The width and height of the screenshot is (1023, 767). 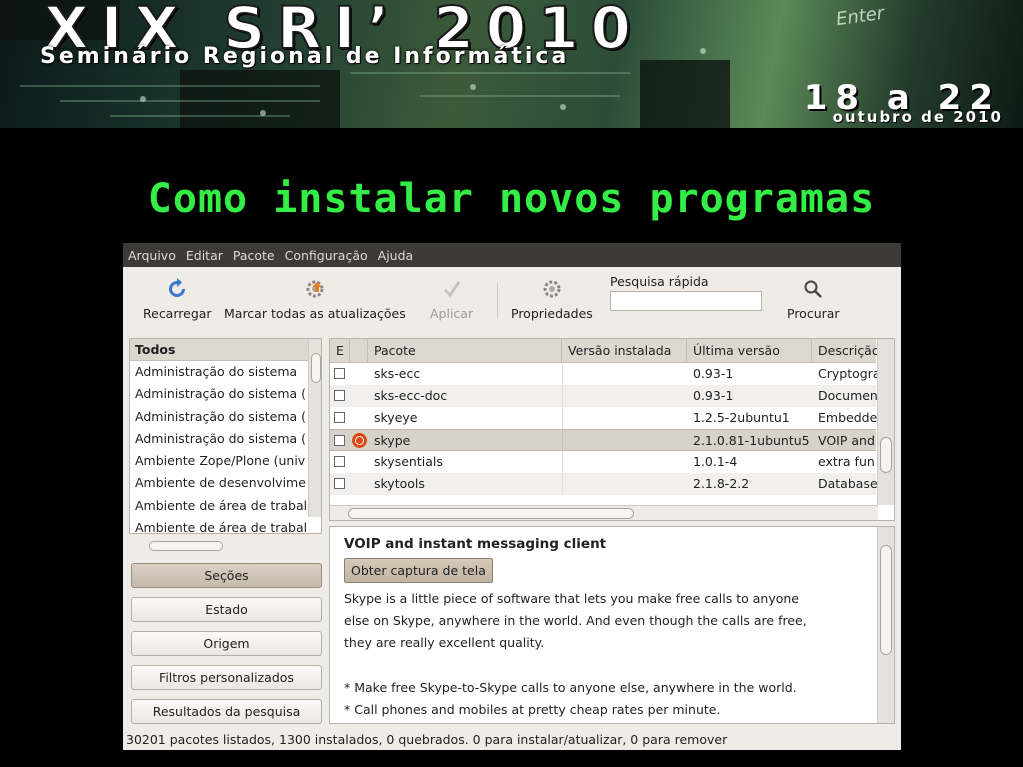 I want to click on menu-pacote: Pacote, so click(x=254, y=255).